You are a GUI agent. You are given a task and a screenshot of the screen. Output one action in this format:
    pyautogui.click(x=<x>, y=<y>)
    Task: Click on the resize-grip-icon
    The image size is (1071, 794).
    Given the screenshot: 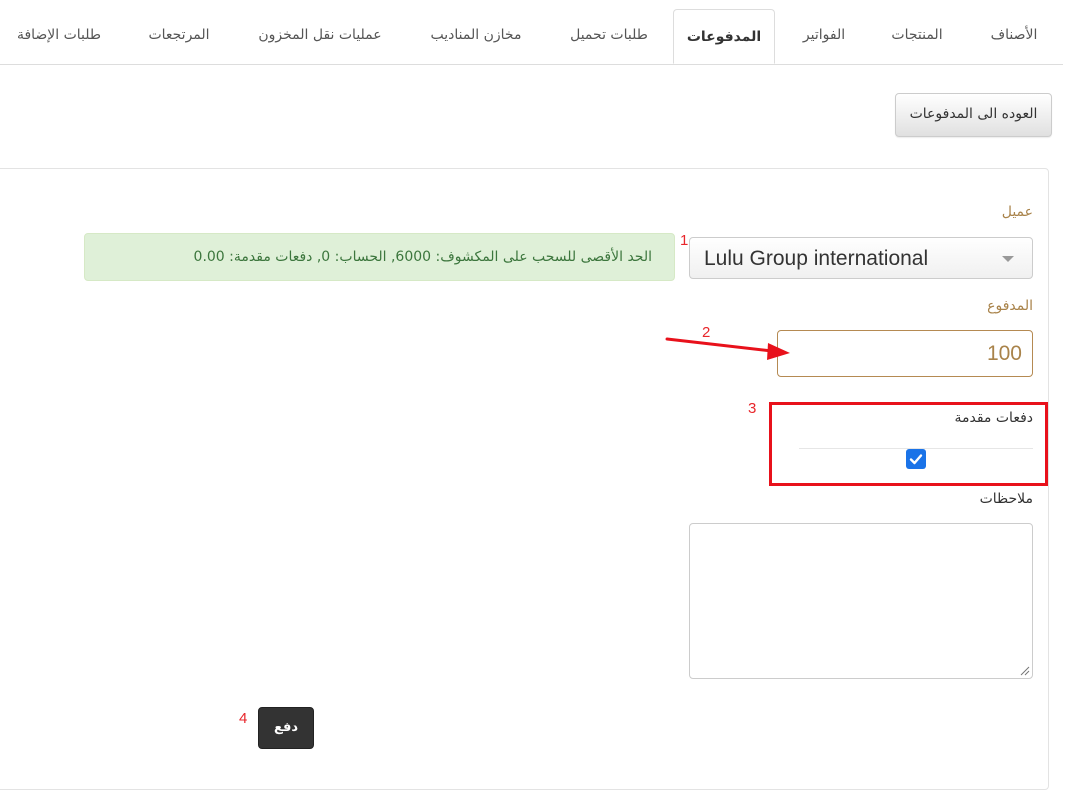 What is the action you would take?
    pyautogui.click(x=1025, y=671)
    